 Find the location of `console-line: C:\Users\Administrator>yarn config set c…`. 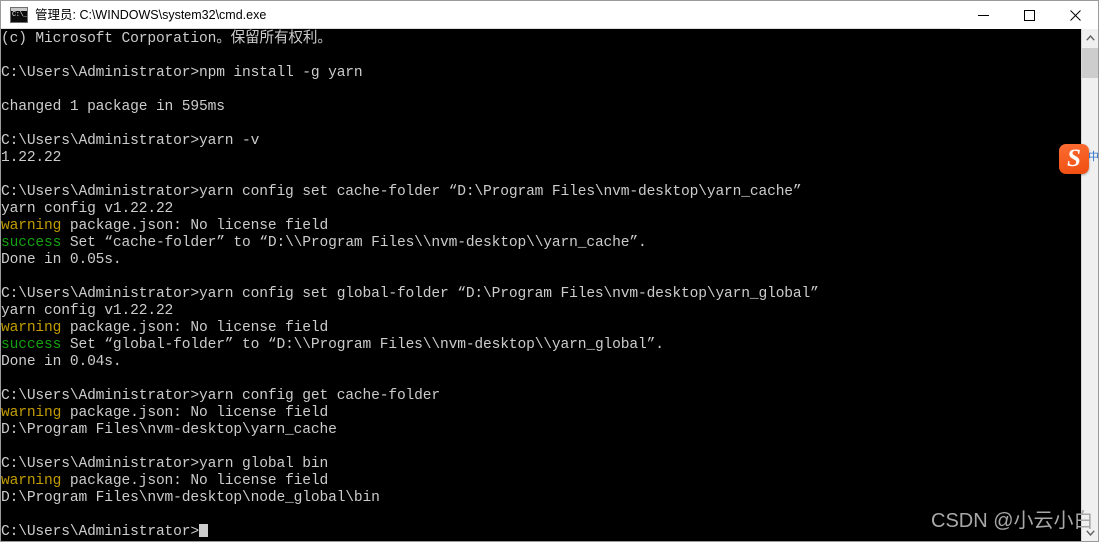

console-line: C:\Users\Administrator>yarn config set c… is located at coordinates (410, 192).